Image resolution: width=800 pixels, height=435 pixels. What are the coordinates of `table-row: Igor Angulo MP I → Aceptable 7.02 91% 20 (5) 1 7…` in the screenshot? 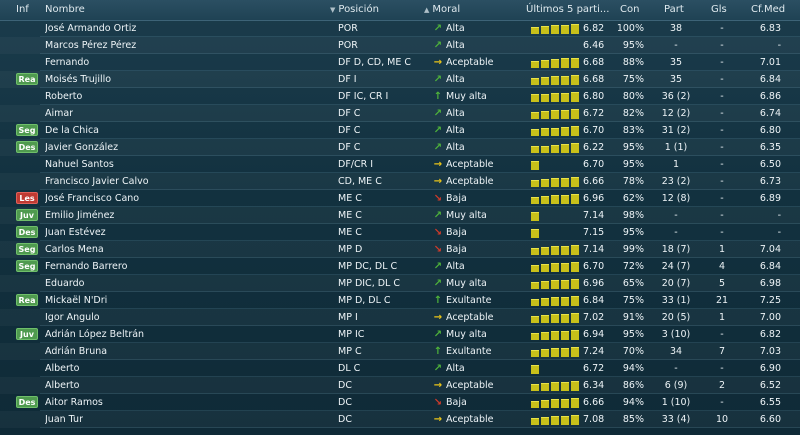 It's located at (400, 317).